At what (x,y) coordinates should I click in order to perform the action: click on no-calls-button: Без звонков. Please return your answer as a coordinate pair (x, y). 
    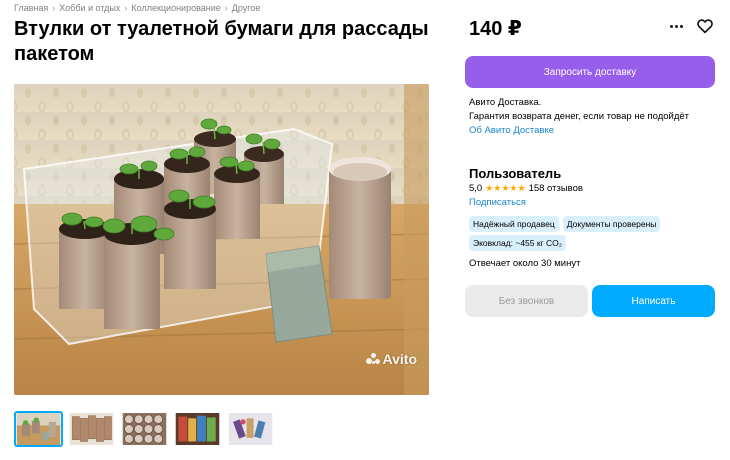
    Looking at the image, I should click on (526, 301).